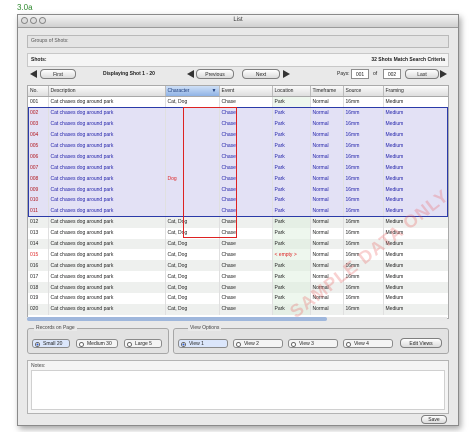 This screenshot has width=474, height=432. What do you see at coordinates (261, 74) in the screenshot?
I see `next-button: Next` at bounding box center [261, 74].